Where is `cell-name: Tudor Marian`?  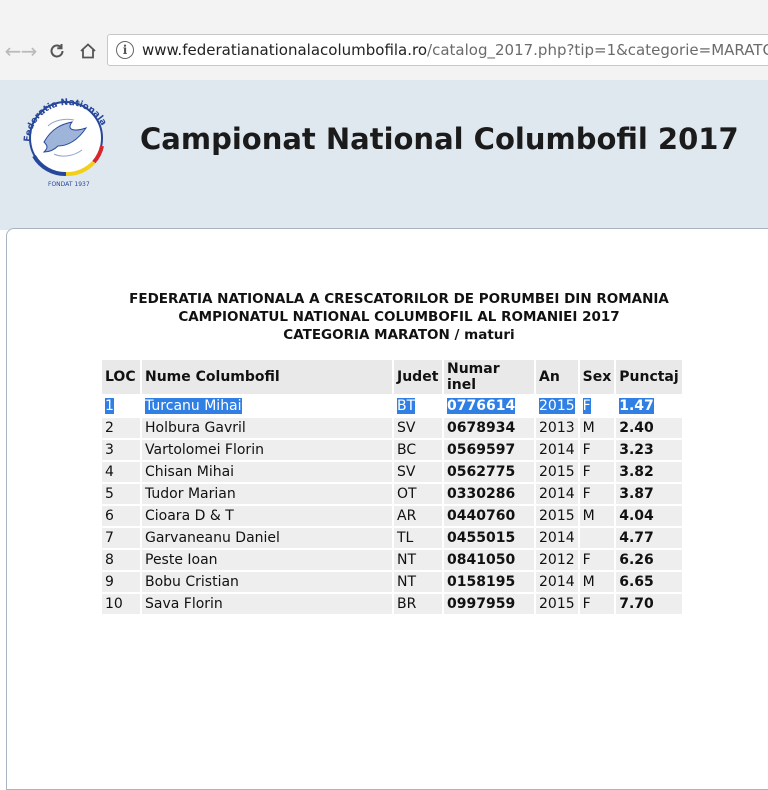 cell-name: Tudor Marian is located at coordinates (267, 494).